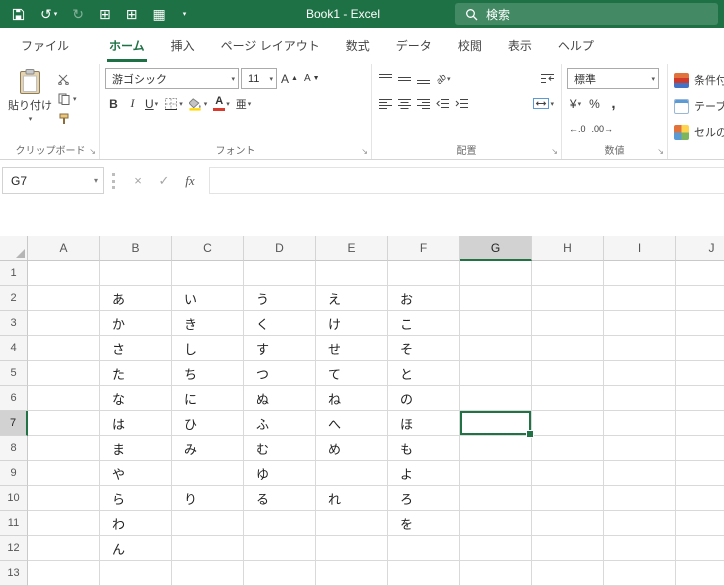 This screenshot has height=586, width=724. What do you see at coordinates (496, 473) in the screenshot?
I see `cell-G9` at bounding box center [496, 473].